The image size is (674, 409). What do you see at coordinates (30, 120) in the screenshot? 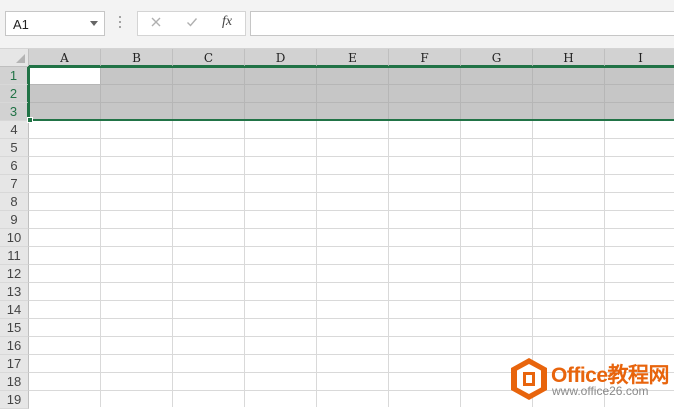
I see `fill-handle` at bounding box center [30, 120].